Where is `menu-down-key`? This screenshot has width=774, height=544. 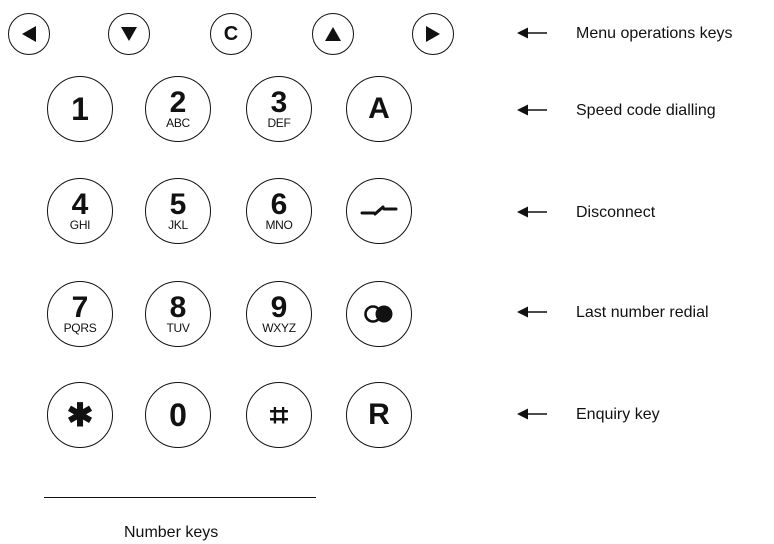
menu-down-key is located at coordinates (129, 34).